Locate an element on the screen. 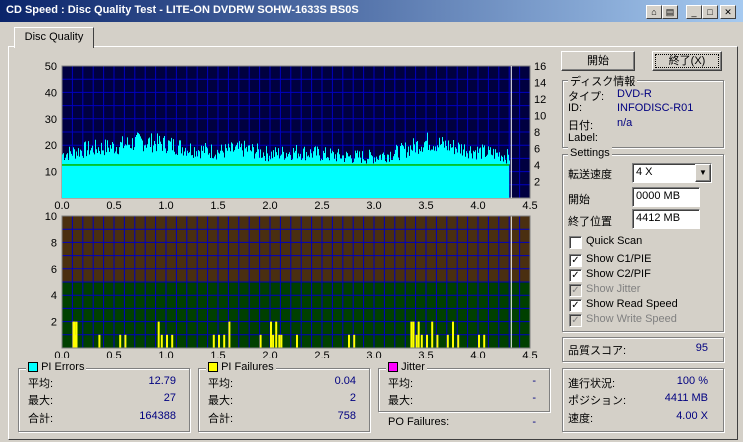 The height and width of the screenshot is (442, 743). quality-score-label: 品質スコア: is located at coordinates (597, 351).